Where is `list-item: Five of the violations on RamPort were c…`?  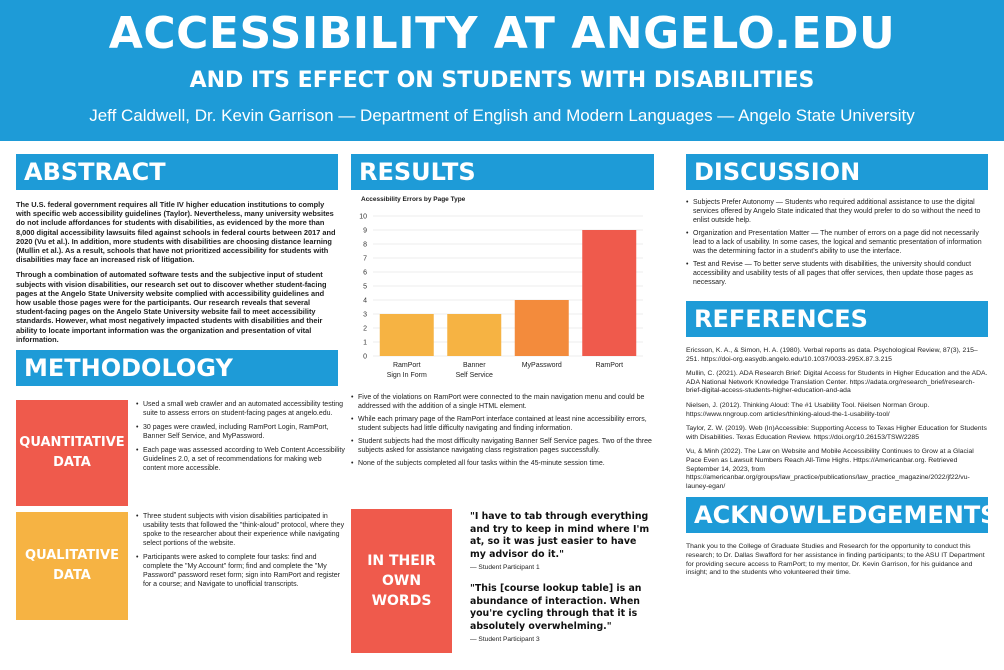
list-item: Five of the violations on RamPort were c… is located at coordinates (502, 402).